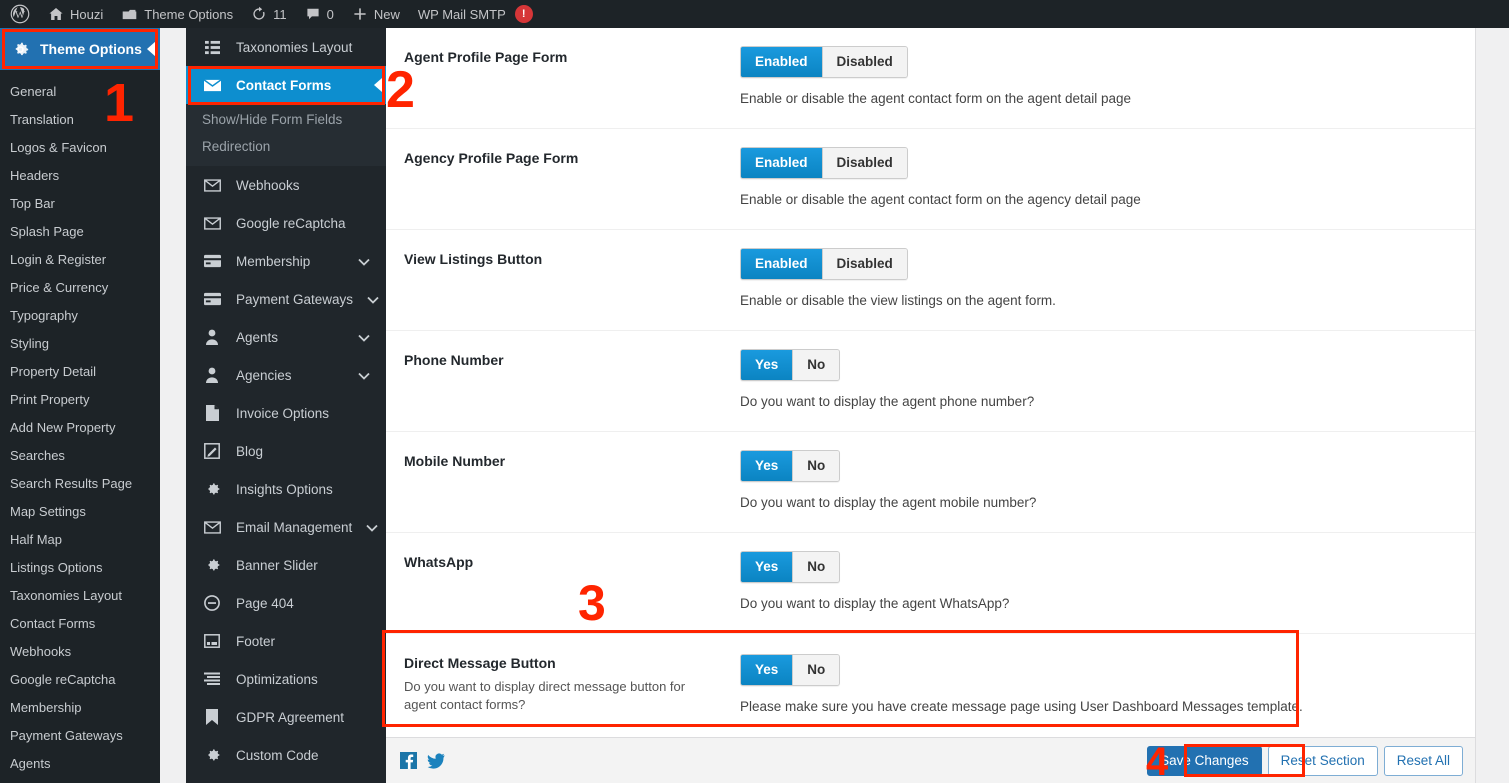 This screenshot has width=1509, height=783. Describe the element at coordinates (80, 316) in the screenshot. I see `sidebar-item-typography: Typography` at that location.